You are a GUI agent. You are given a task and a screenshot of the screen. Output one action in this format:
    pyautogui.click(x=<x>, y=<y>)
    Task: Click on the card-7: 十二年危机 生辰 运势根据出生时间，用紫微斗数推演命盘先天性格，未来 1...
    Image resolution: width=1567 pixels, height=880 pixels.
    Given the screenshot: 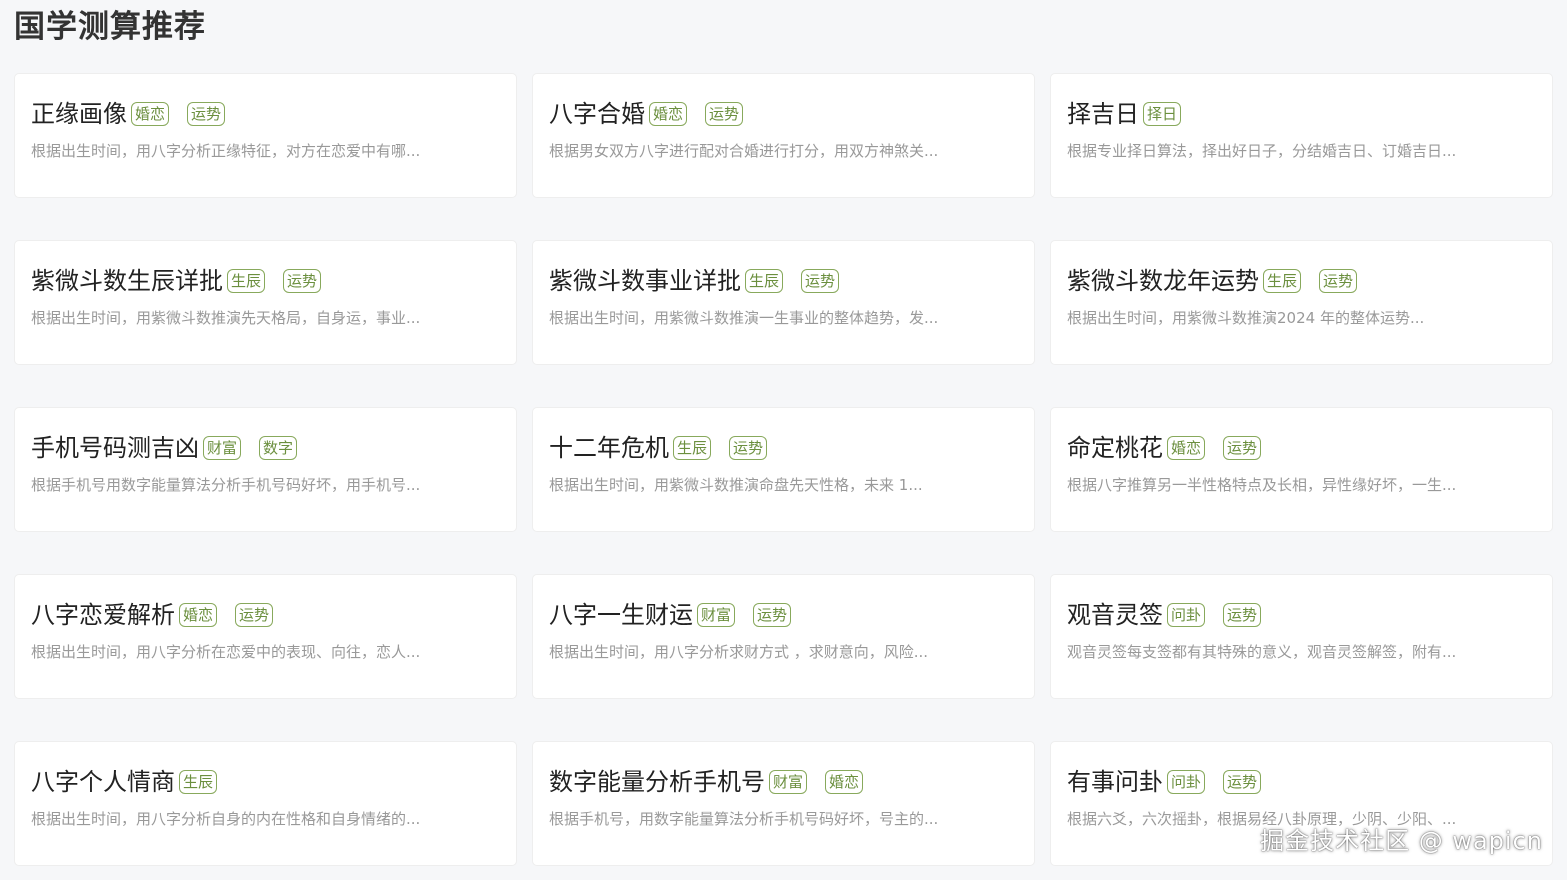 What is the action you would take?
    pyautogui.click(x=783, y=469)
    